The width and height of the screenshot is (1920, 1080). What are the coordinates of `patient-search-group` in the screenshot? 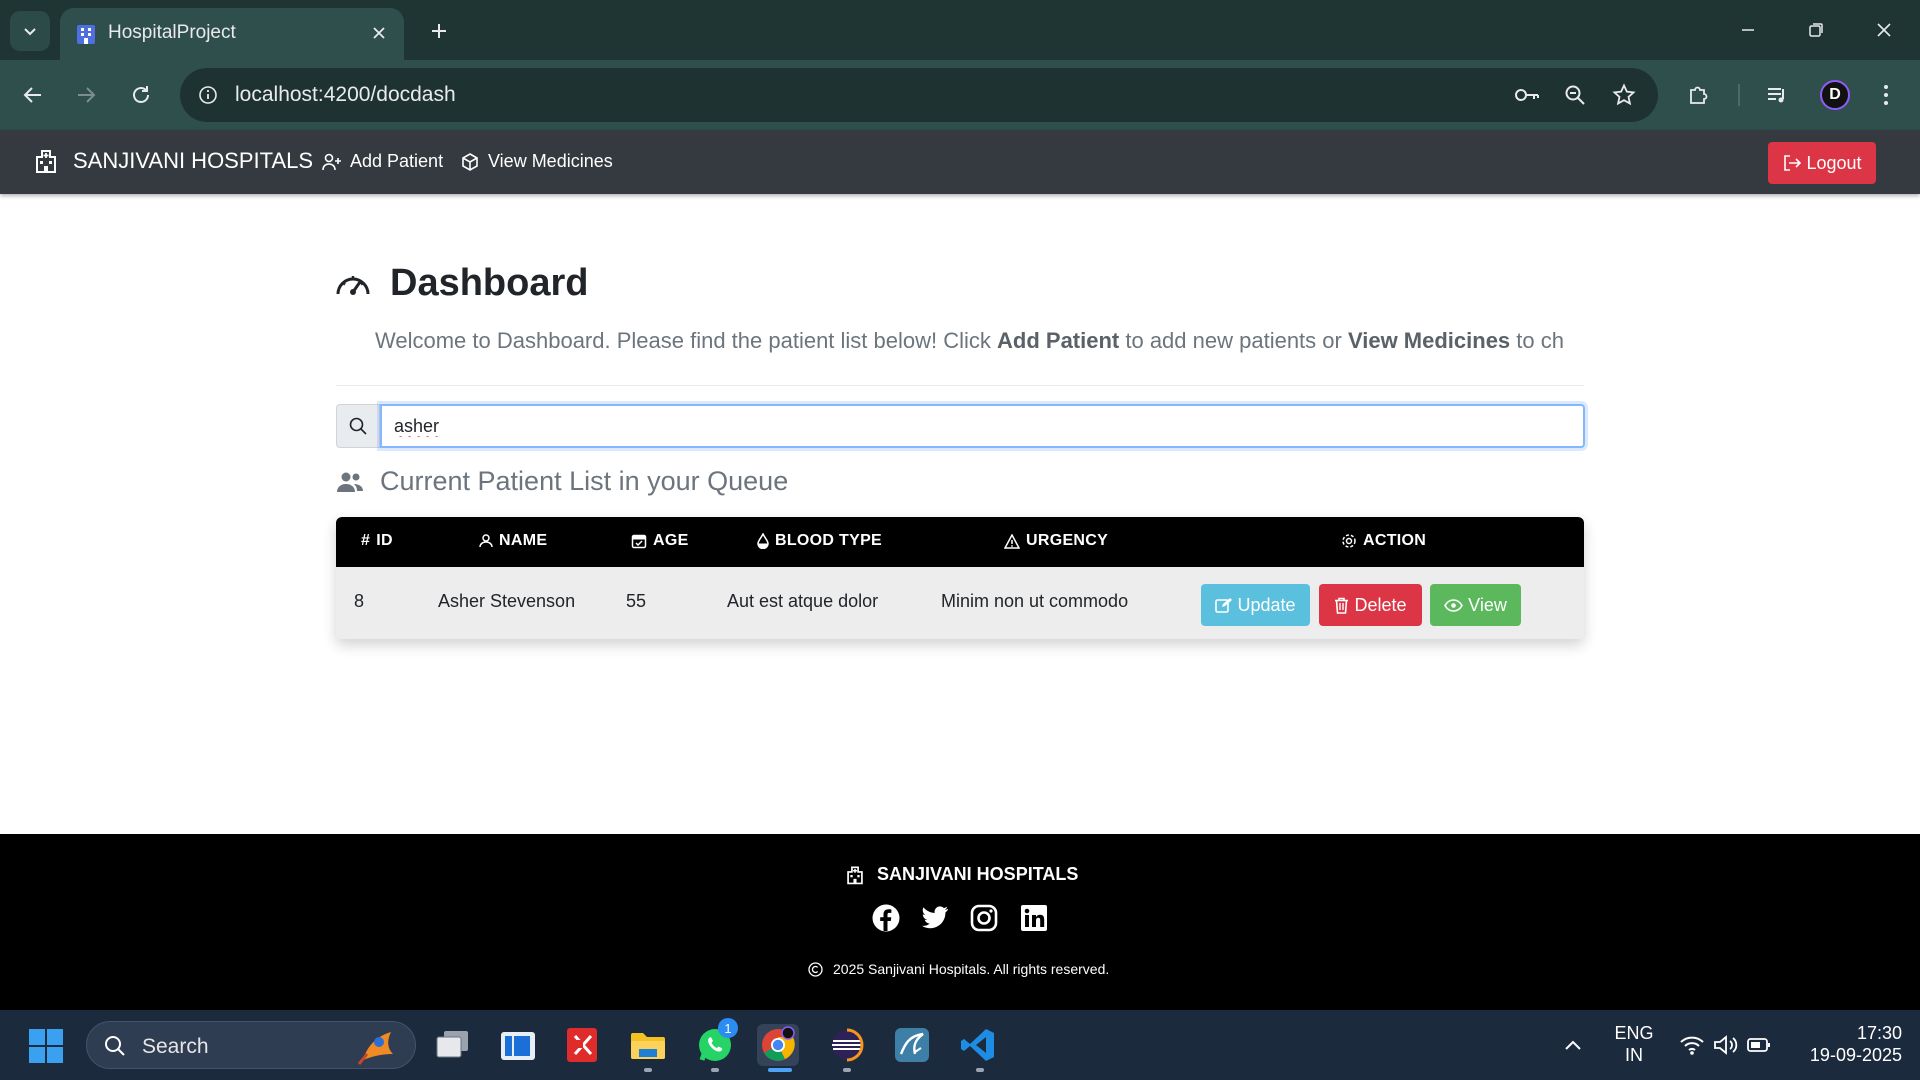 It's located at (960, 426).